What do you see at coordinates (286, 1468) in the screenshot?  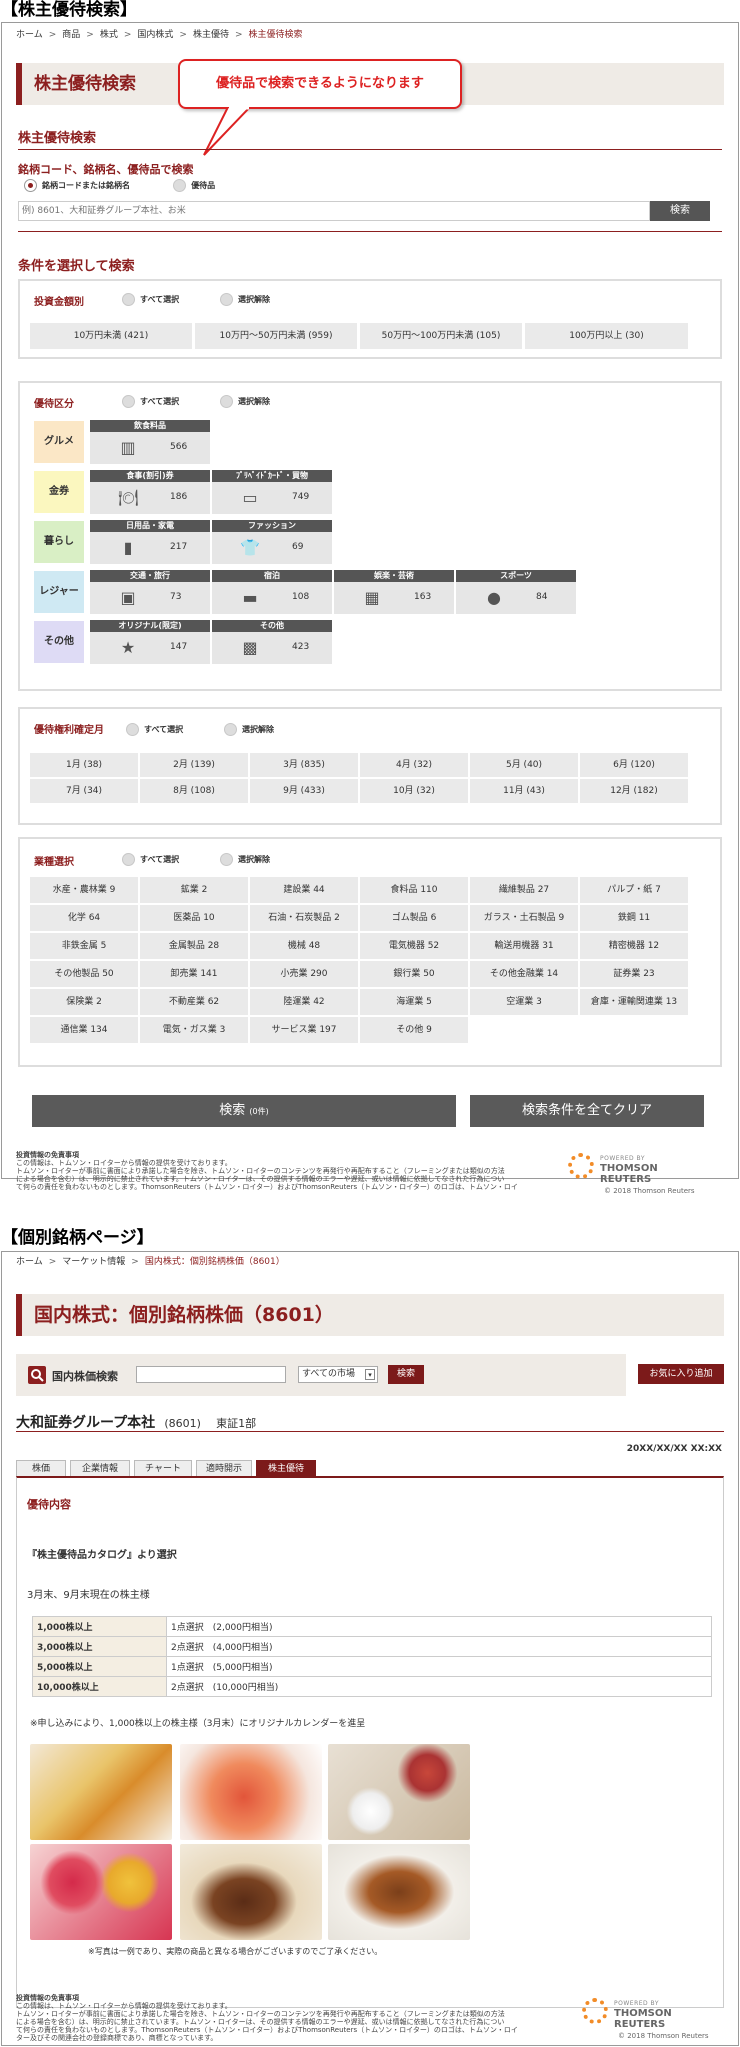 I see `tab-yutai: 株主優待` at bounding box center [286, 1468].